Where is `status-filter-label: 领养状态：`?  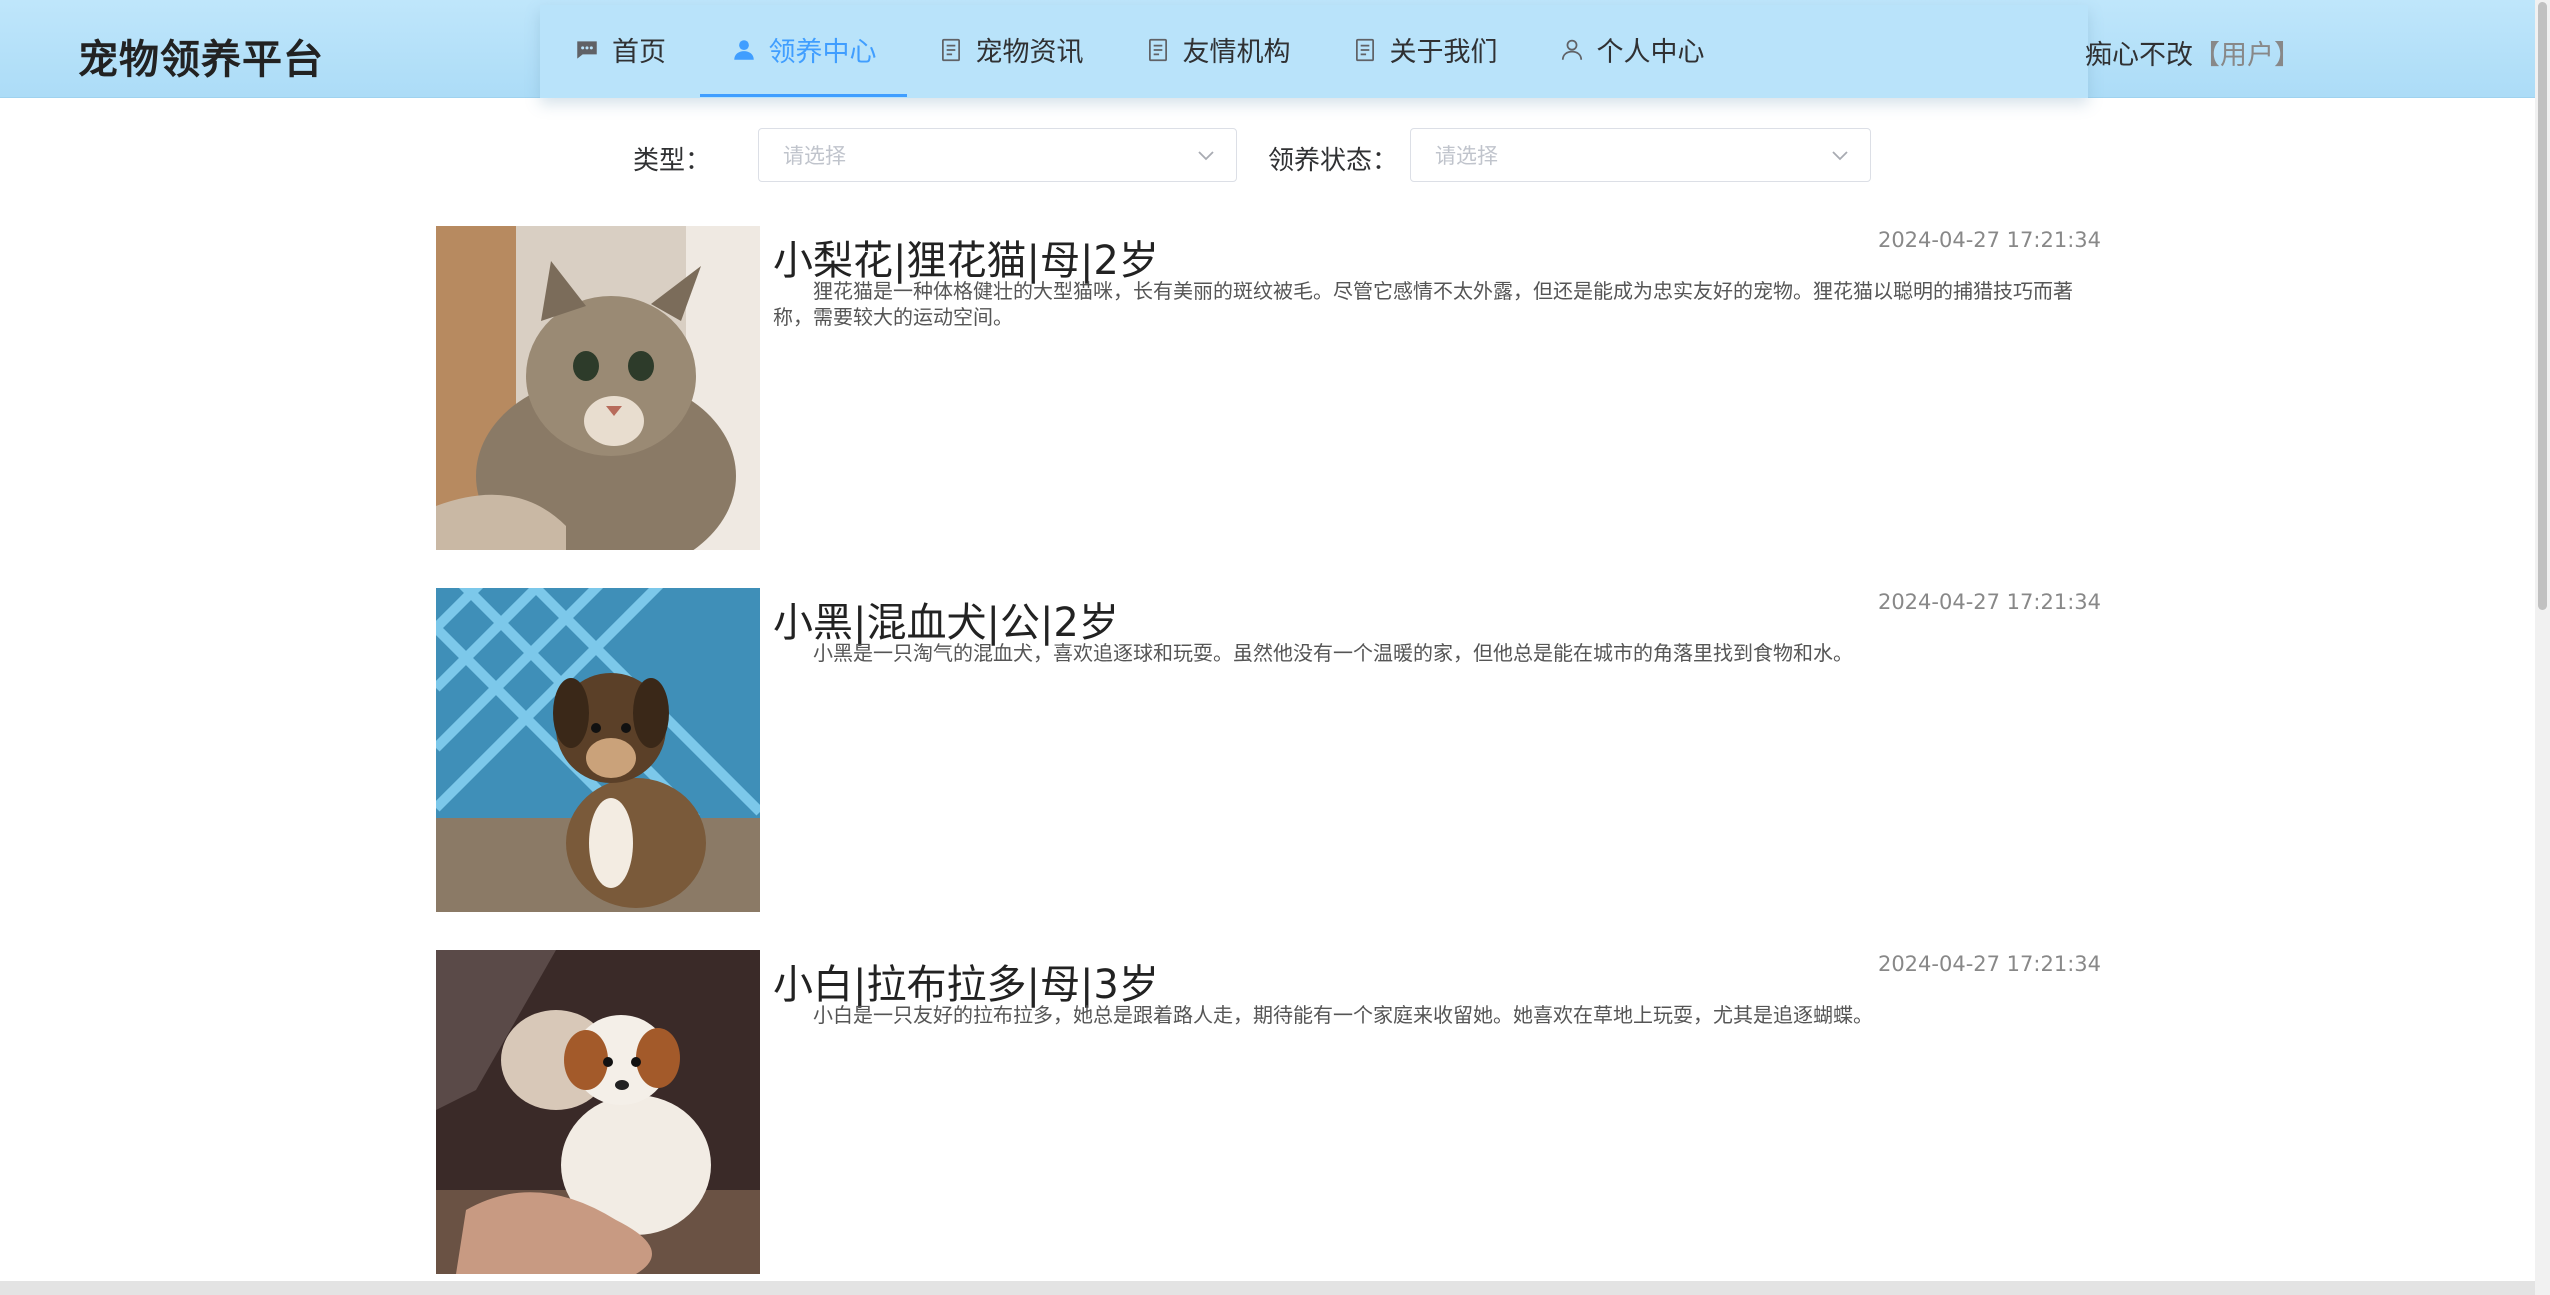
status-filter-label: 领养状态： is located at coordinates (1333, 161).